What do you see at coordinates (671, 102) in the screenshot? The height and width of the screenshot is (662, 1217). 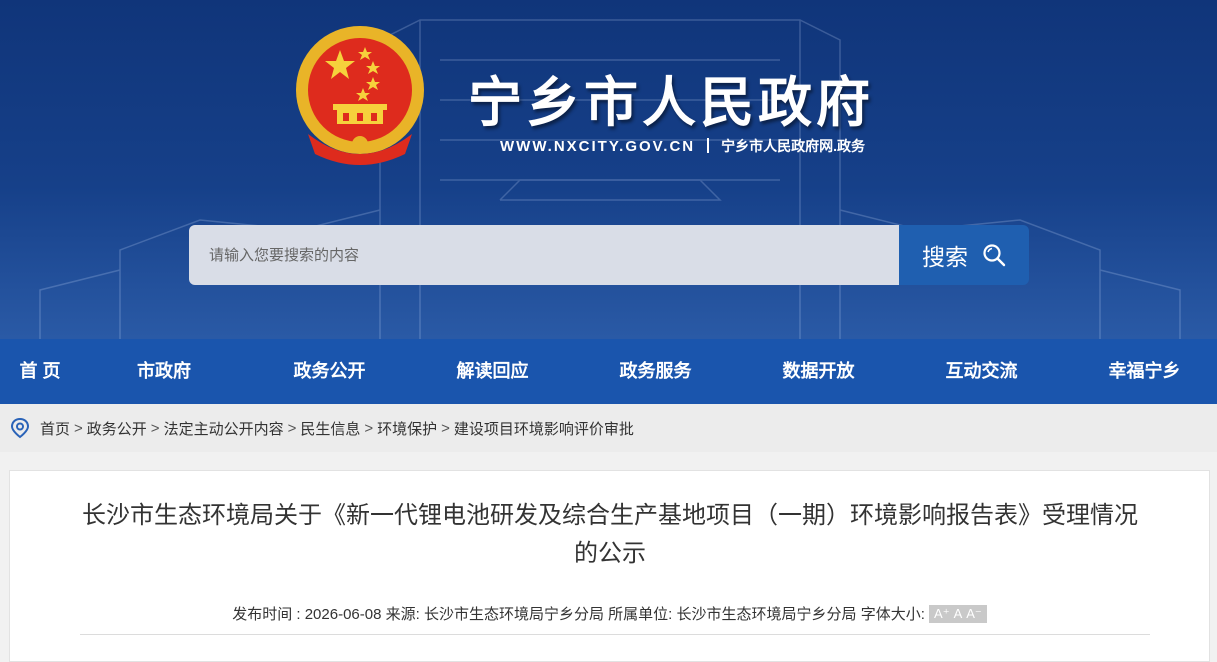 I see `site-title: 宁乡市人民政府` at bounding box center [671, 102].